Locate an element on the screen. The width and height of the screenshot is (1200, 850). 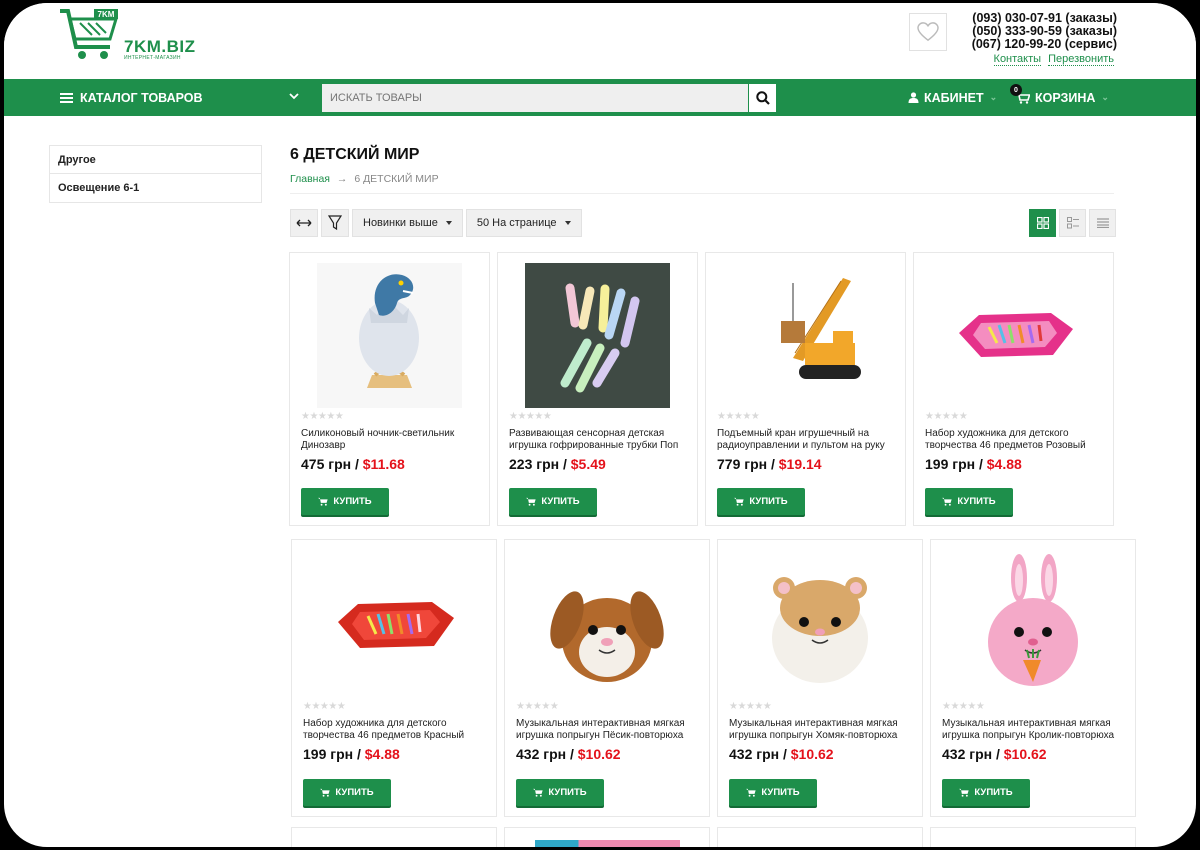
price-usd: $4.88 is located at coordinates (1004, 464).